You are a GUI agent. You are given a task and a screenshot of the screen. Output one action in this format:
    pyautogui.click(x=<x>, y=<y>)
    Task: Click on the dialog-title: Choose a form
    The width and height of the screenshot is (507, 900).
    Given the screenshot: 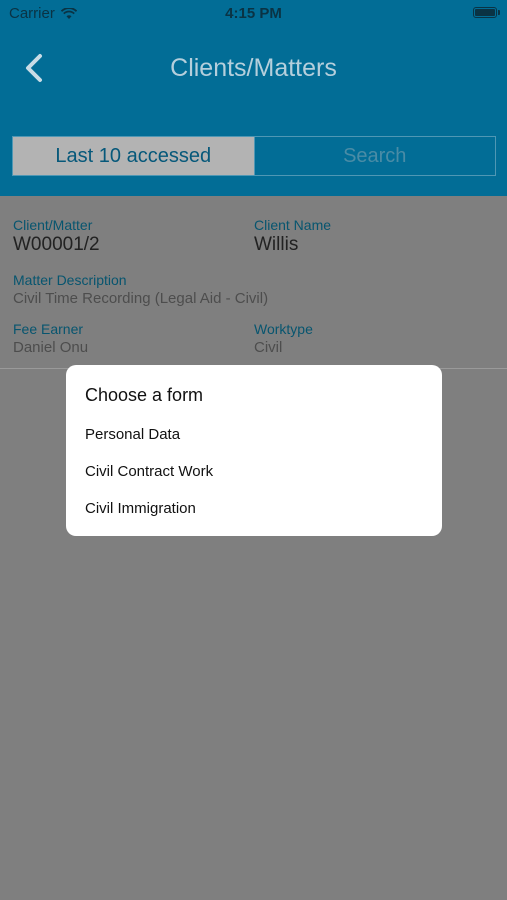 What is the action you would take?
    pyautogui.click(x=144, y=395)
    